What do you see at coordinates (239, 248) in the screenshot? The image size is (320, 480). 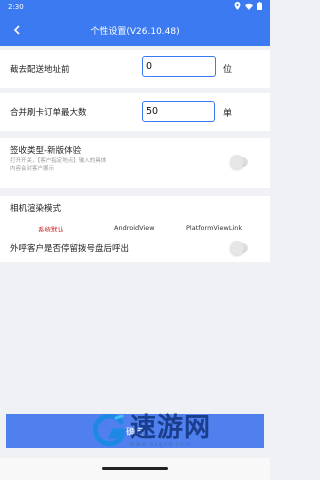 I see `outbound-call-toggle` at bounding box center [239, 248].